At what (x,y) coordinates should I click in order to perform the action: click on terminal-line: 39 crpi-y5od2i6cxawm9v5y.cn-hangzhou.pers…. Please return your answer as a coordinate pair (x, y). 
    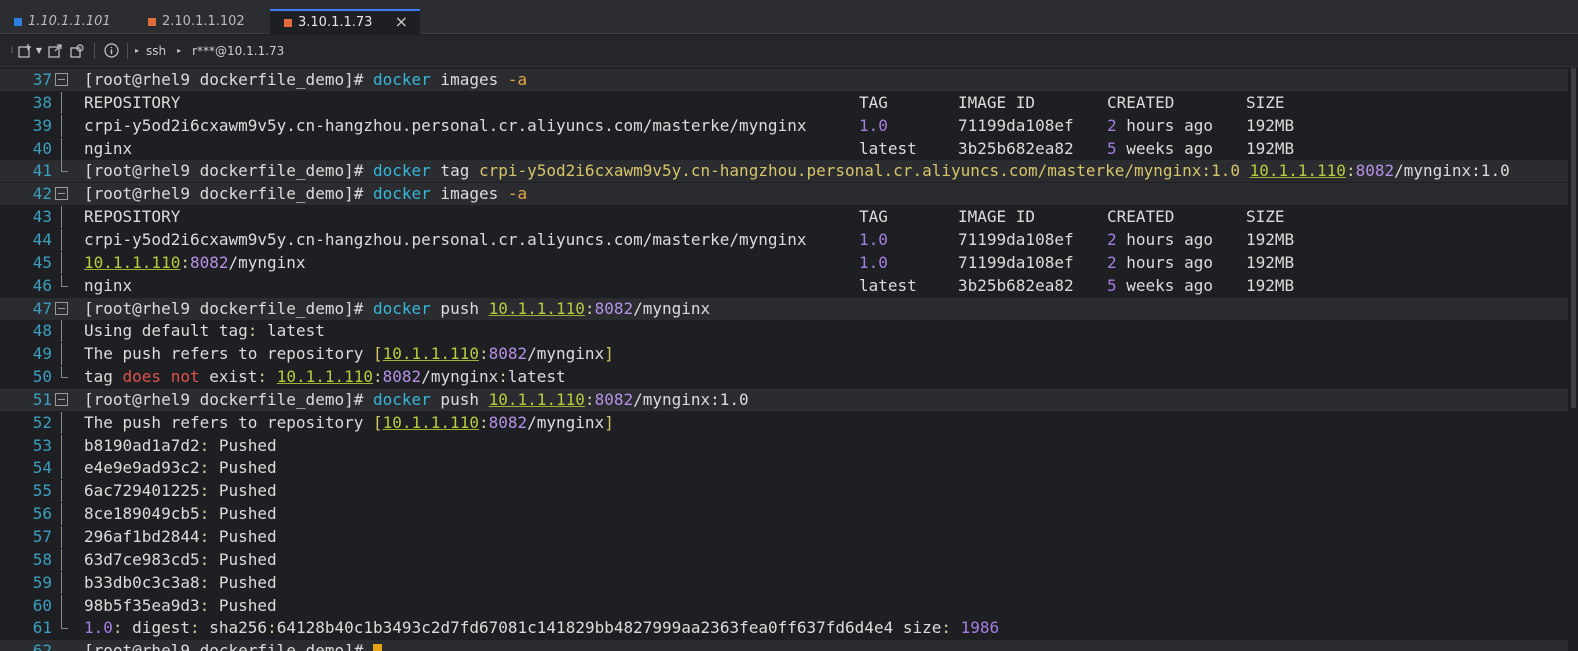
    Looking at the image, I should click on (784, 125).